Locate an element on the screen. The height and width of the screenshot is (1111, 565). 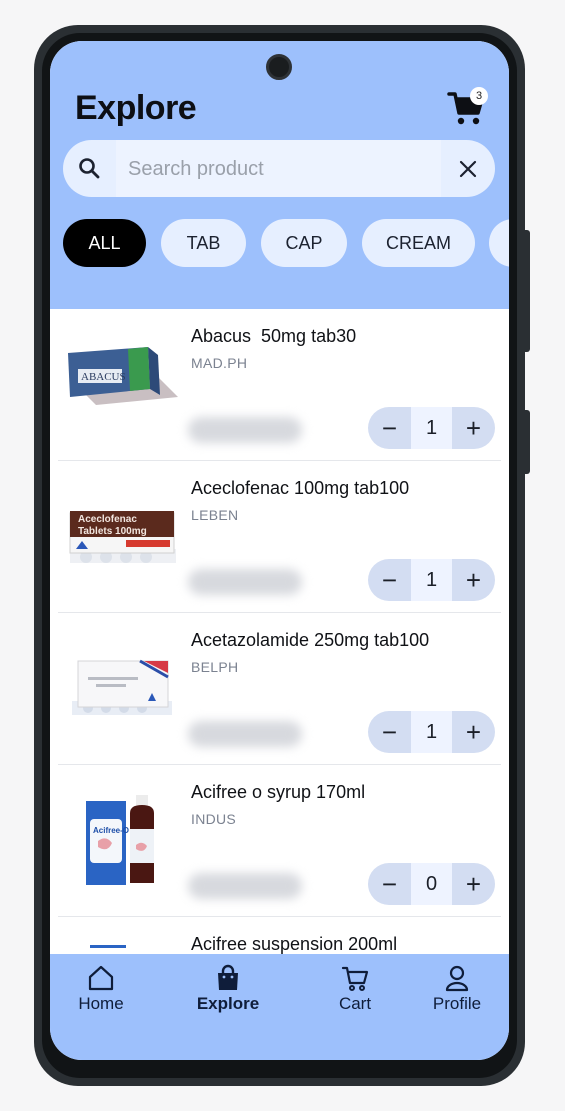
product-brand: INDUS is located at coordinates (214, 819).